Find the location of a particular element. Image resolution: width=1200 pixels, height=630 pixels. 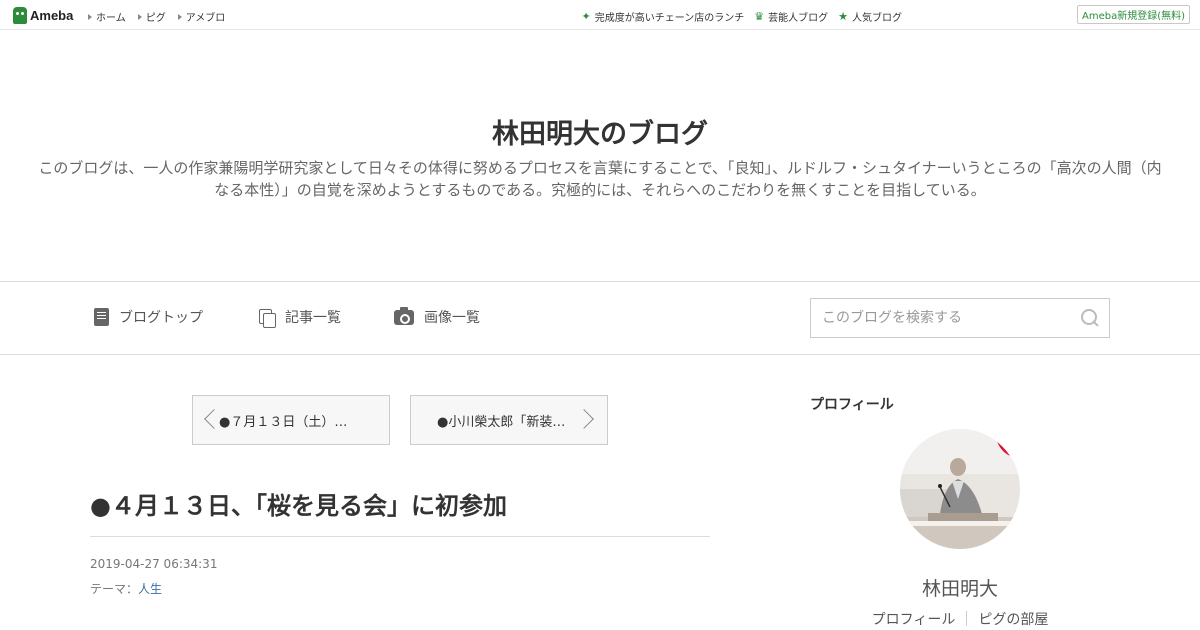

featured-link-label: 人気ブログ is located at coordinates (877, 18).